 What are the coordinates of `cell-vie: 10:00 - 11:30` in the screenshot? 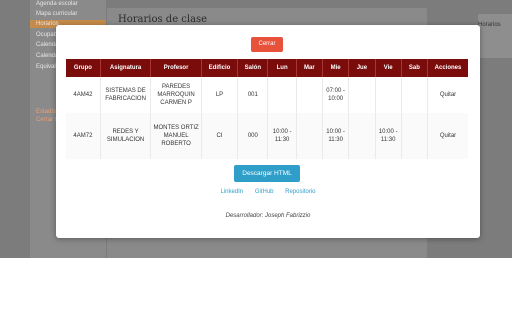 It's located at (388, 136).